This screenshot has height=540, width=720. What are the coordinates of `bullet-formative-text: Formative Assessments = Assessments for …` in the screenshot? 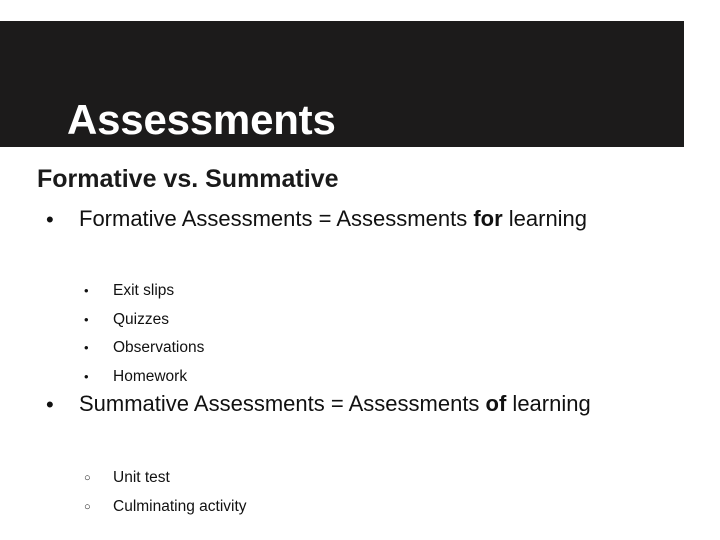 It's located at (364, 219).